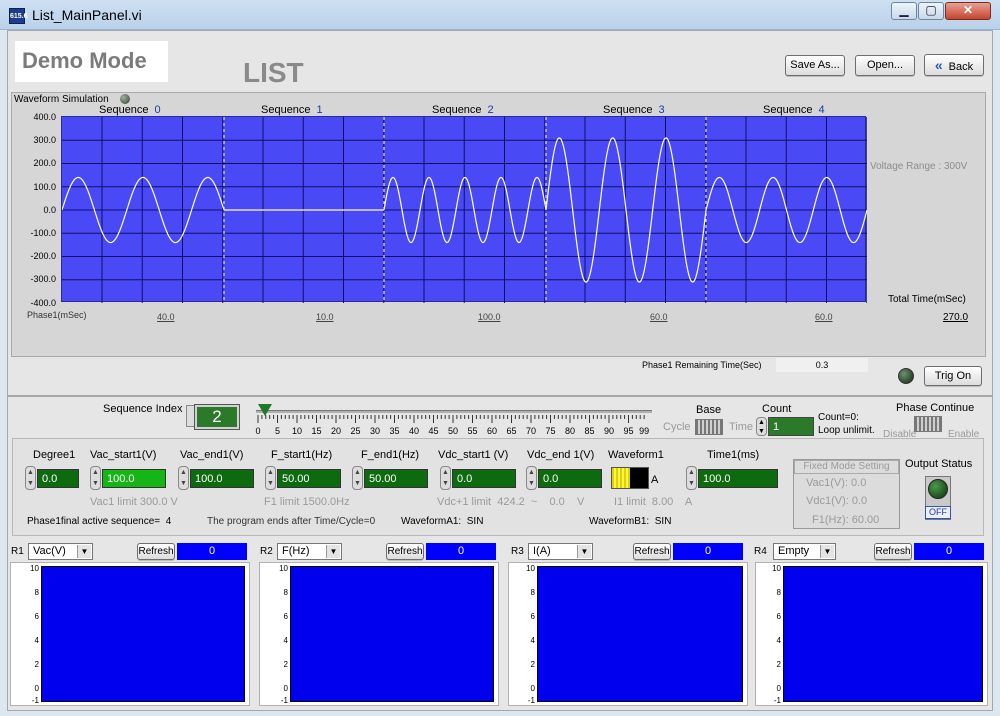 This screenshot has width=1000, height=716. What do you see at coordinates (17, 551) in the screenshot?
I see `monitor-r1-label: R1` at bounding box center [17, 551].